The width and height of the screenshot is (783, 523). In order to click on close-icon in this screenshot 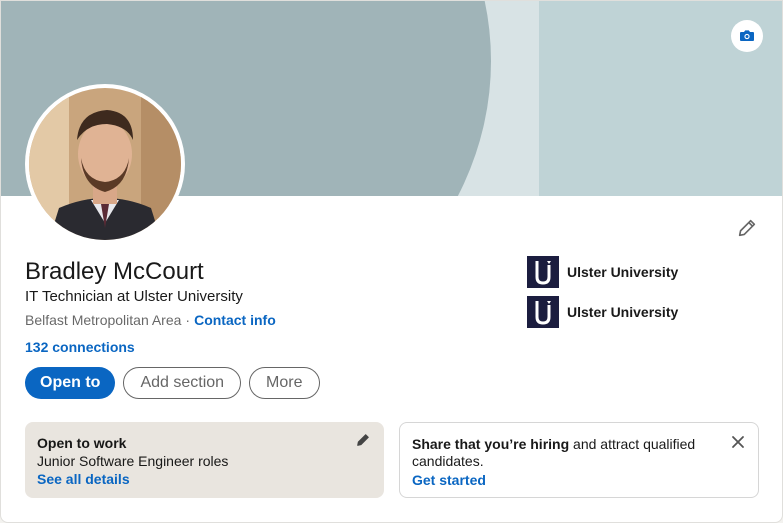, I will do `click(738, 442)`.